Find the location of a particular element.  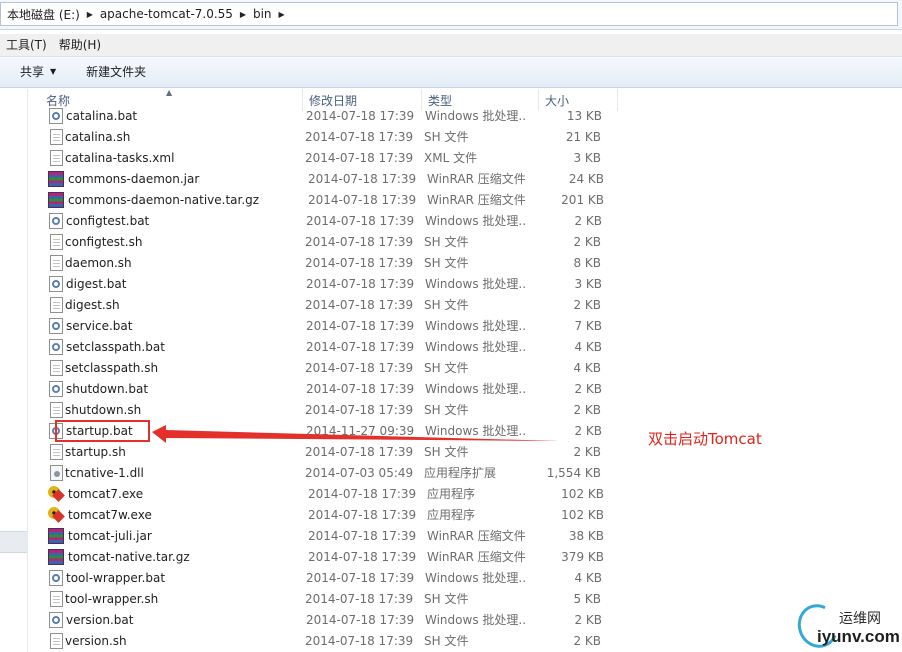

watermark-top-text: 运维网 is located at coordinates (860, 619).